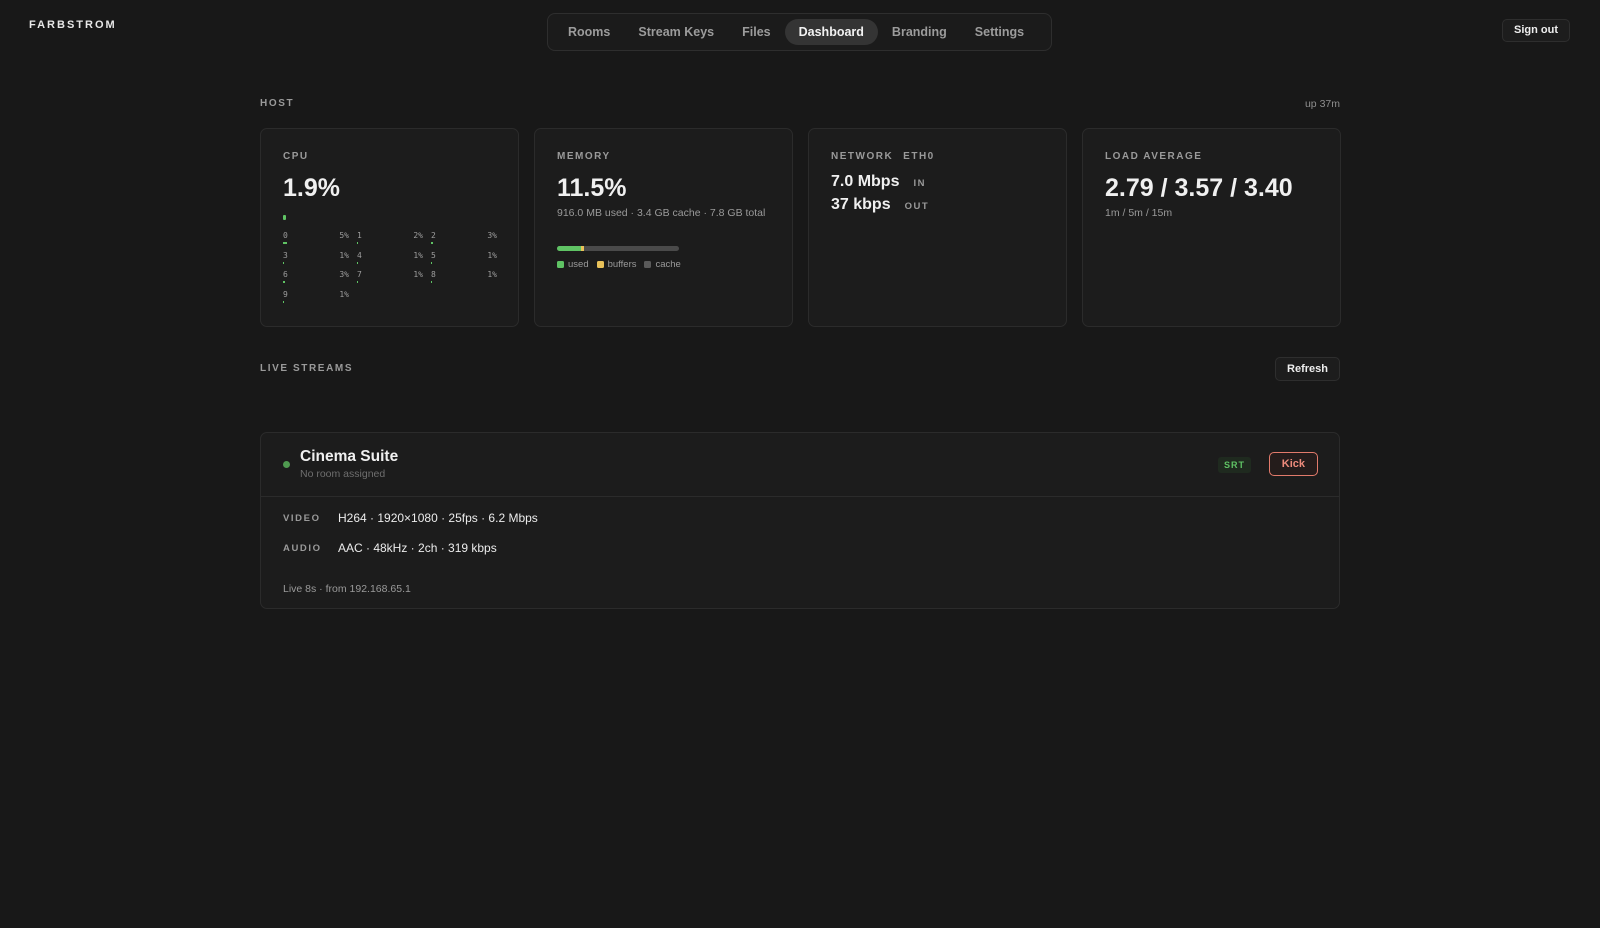 The width and height of the screenshot is (1600, 928). Describe the element at coordinates (831, 32) in the screenshot. I see `nav-item-dashboard: Dashboard` at that location.